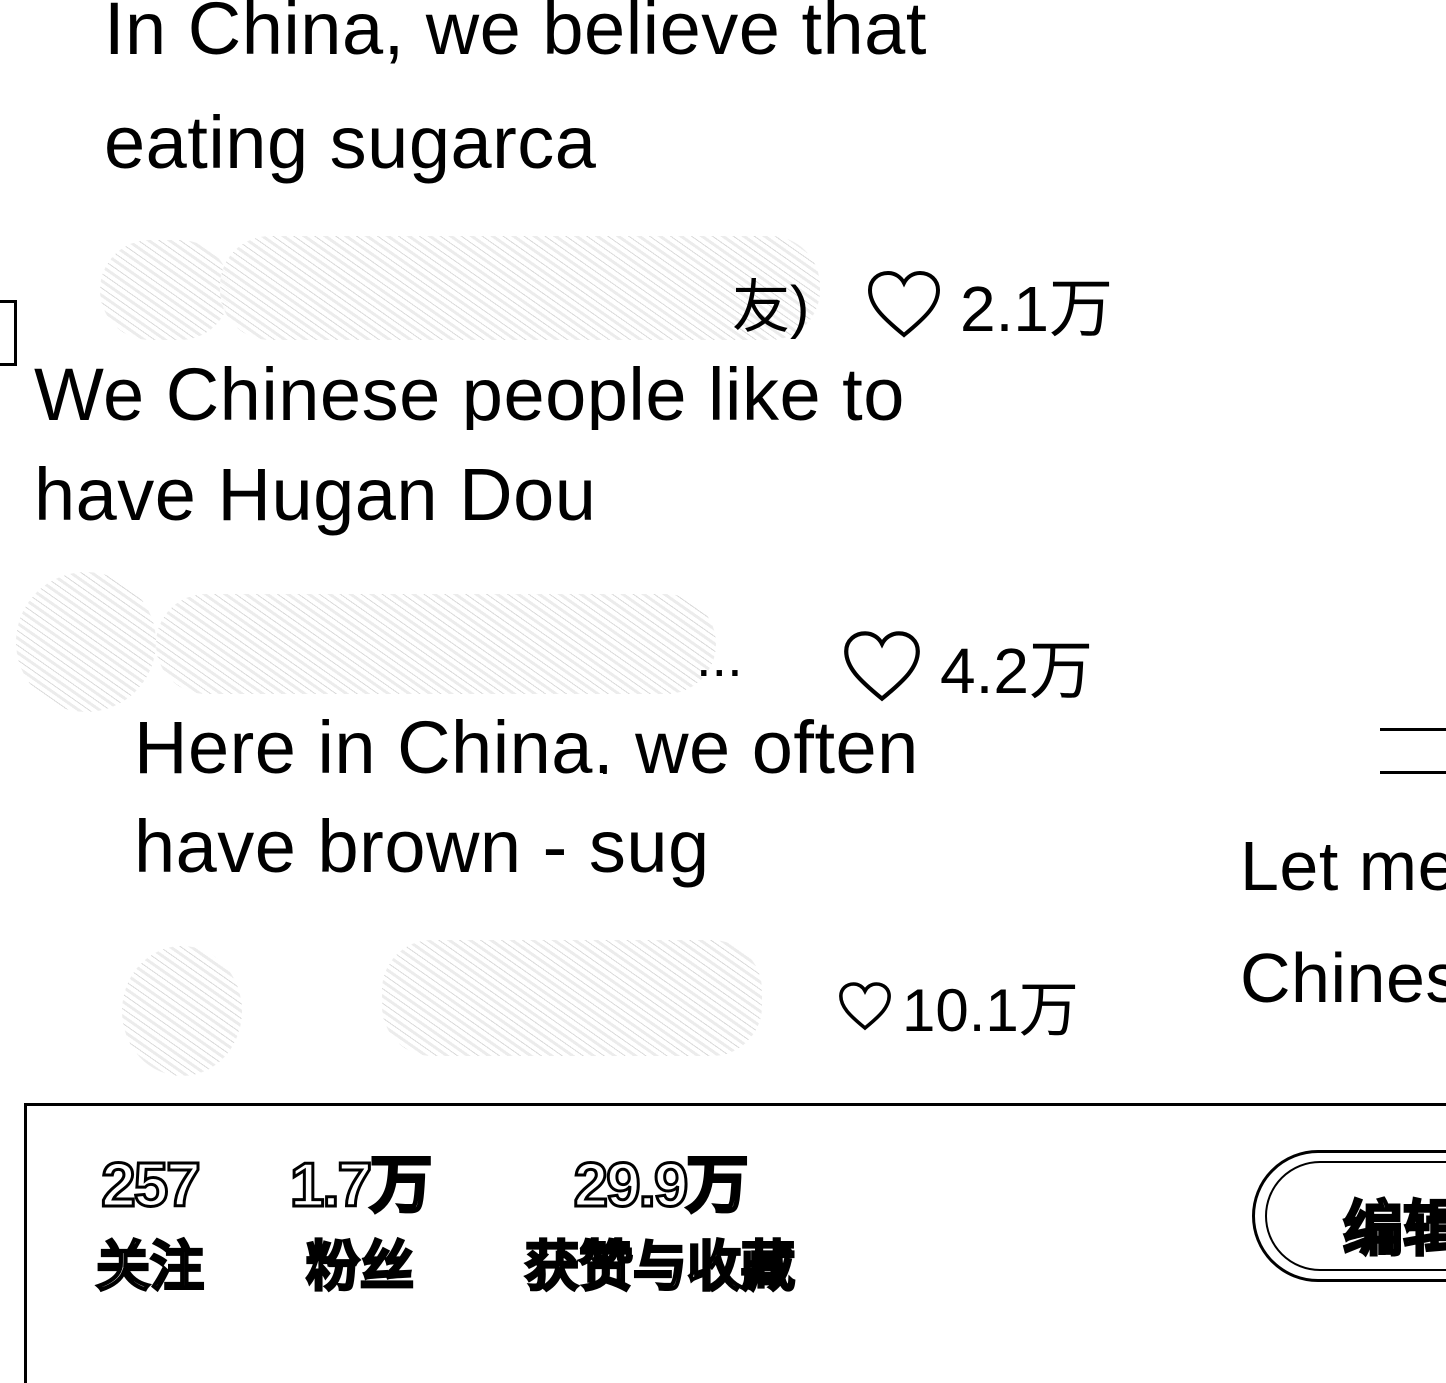  What do you see at coordinates (661, 1186) in the screenshot?
I see `stat-value: 29.9万` at bounding box center [661, 1186].